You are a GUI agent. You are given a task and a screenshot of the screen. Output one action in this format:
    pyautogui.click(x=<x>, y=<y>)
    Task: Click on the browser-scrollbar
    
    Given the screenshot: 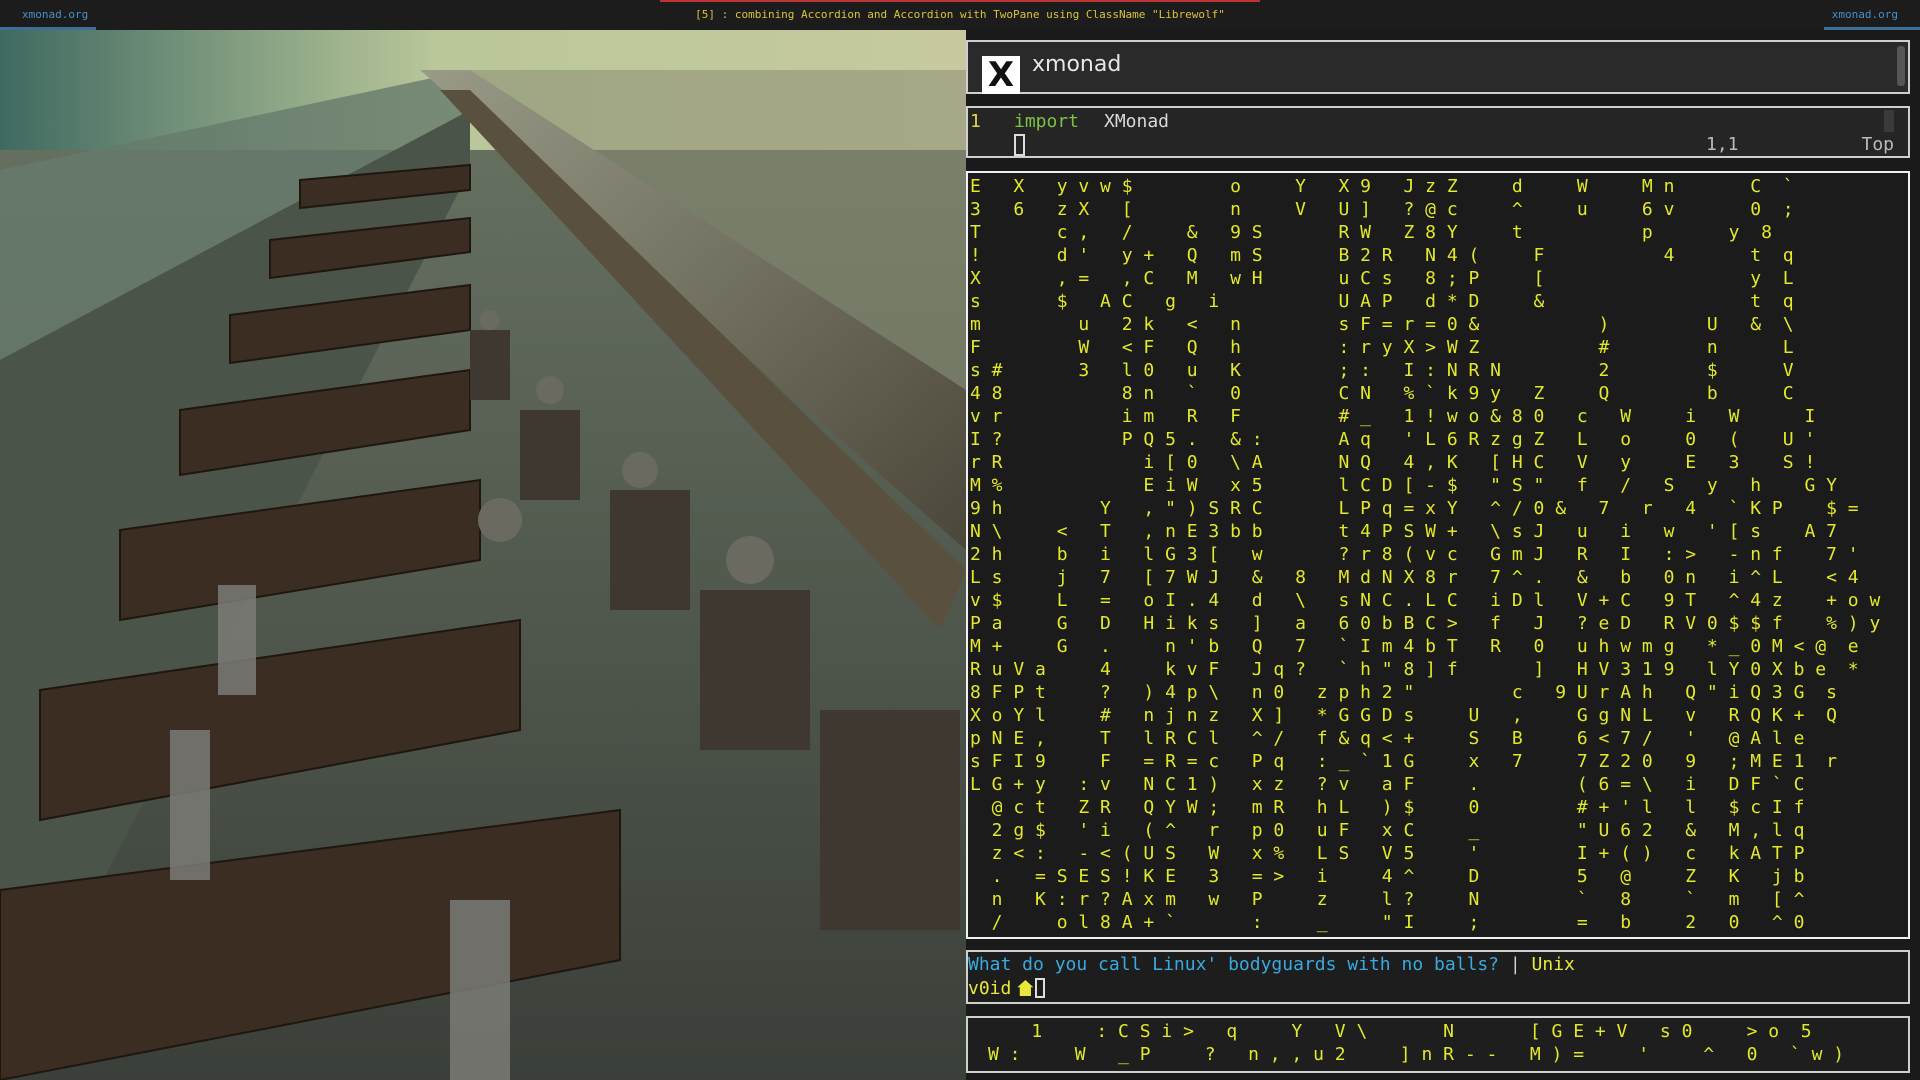 What is the action you would take?
    pyautogui.click(x=1901, y=66)
    